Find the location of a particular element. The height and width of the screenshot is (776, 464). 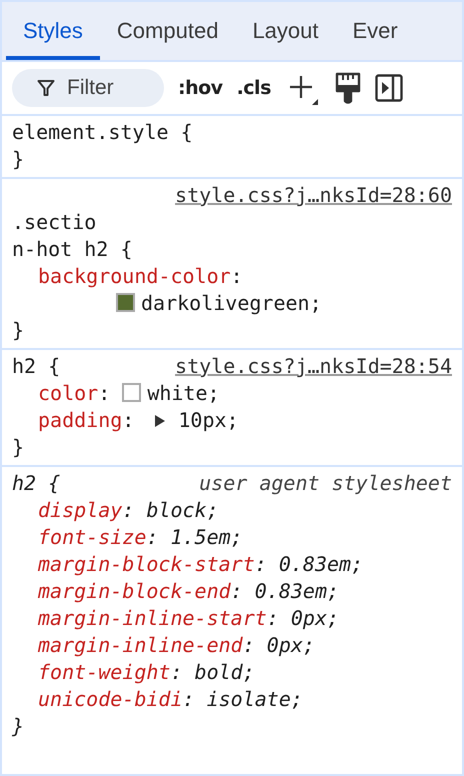

selector: element.style { is located at coordinates (102, 132).